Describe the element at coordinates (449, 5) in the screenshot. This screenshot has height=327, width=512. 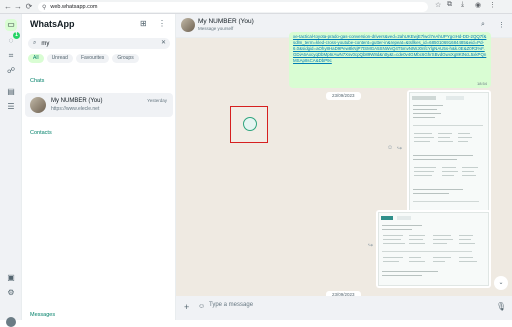
I see `extensions-icon: ⧉` at that location.